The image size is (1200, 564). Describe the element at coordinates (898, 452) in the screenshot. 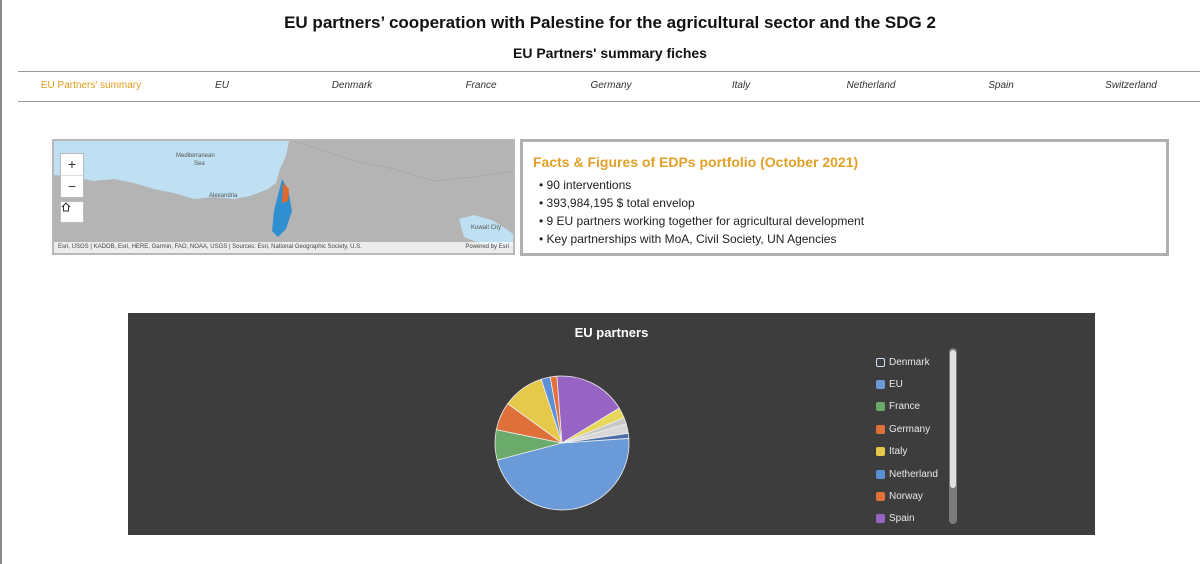

I see `legend-label: Italy` at that location.